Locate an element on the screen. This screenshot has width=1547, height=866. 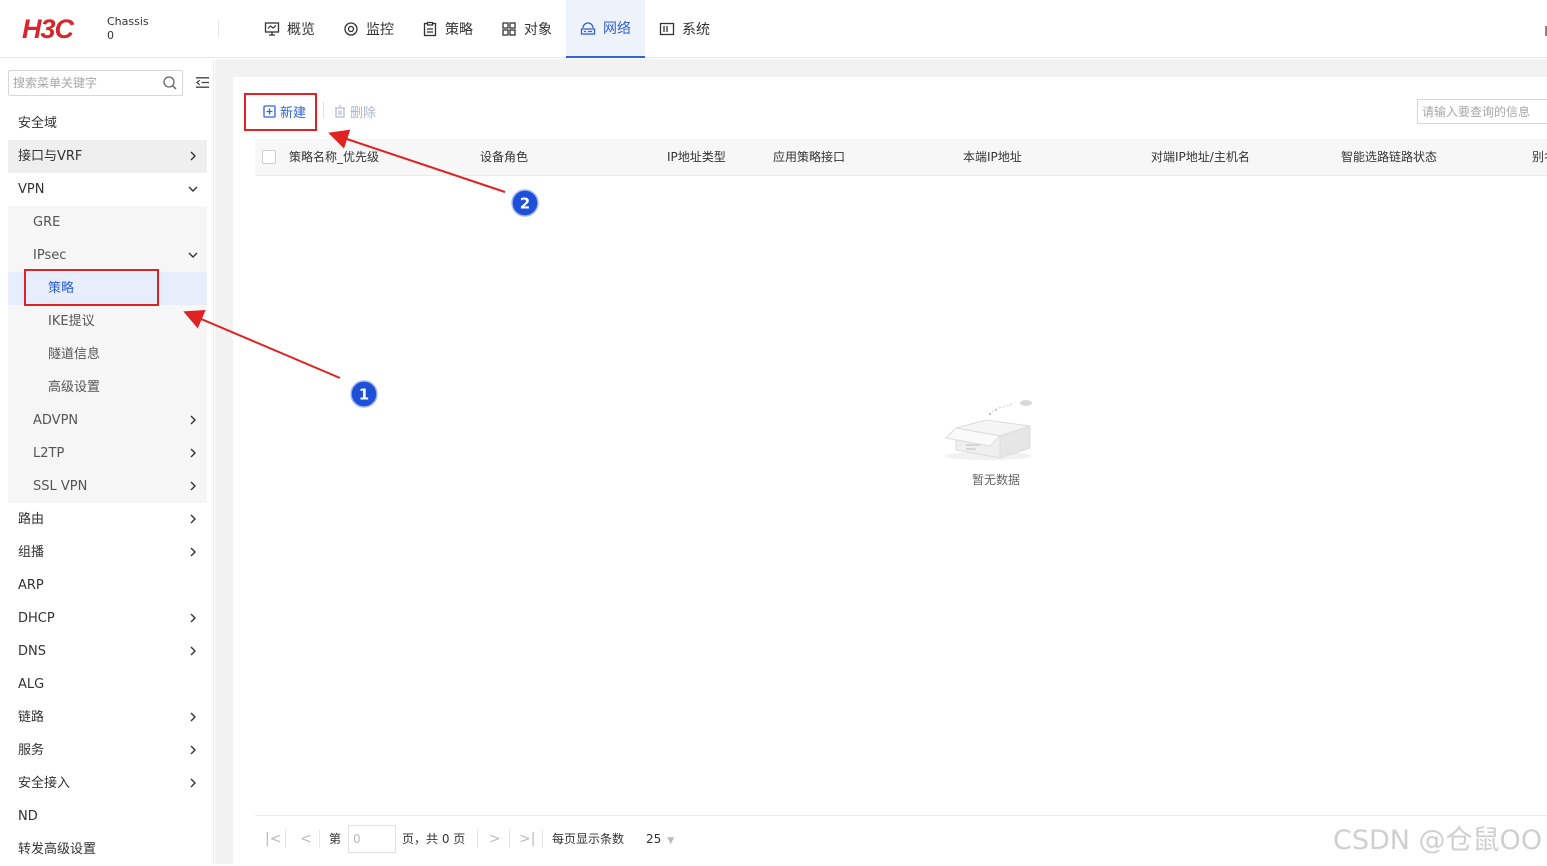
page-total-label: 页，共 0 页 is located at coordinates (434, 839).